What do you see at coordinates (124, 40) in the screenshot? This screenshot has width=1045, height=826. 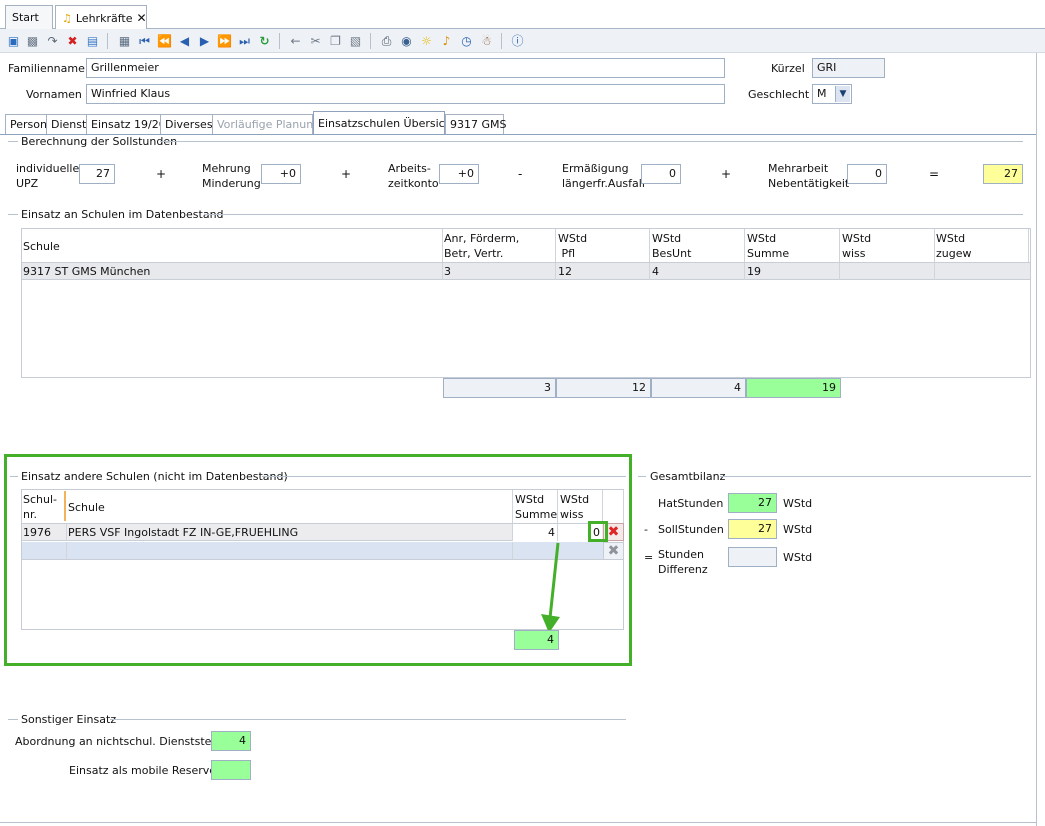 I see `copy-record-icon: ▦` at bounding box center [124, 40].